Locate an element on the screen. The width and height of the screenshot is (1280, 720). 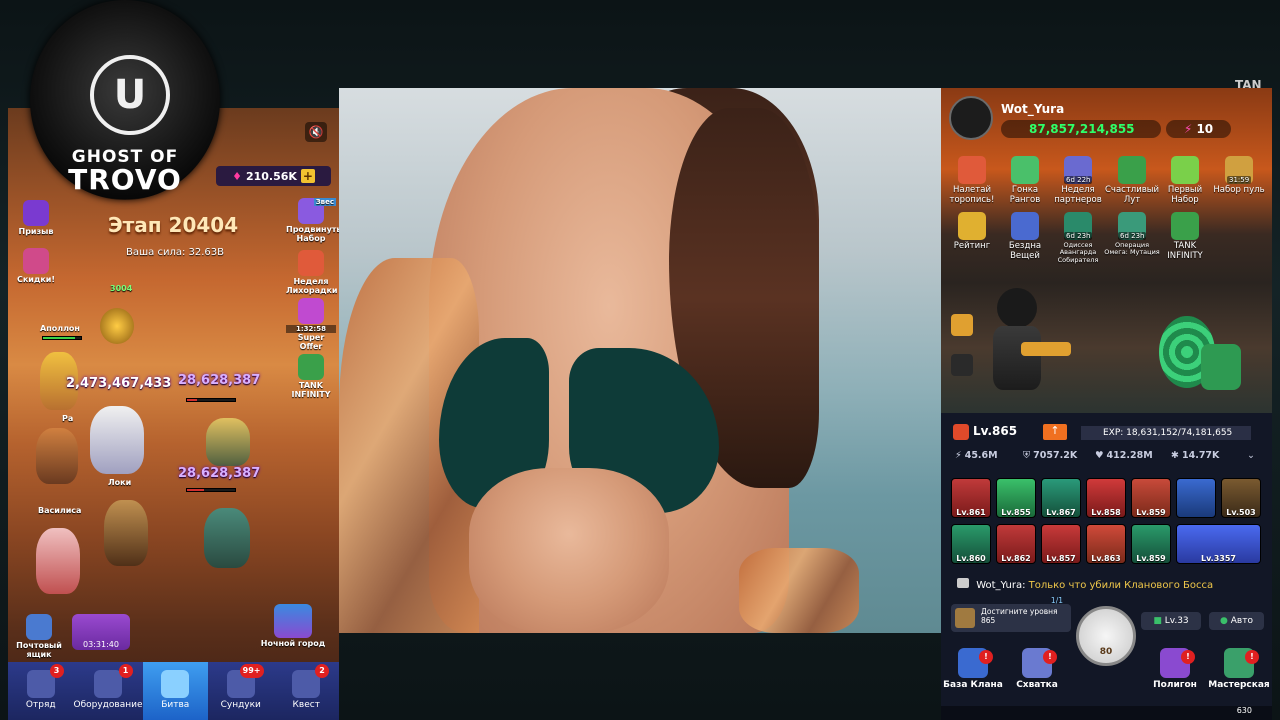
equipment-card: Lv.855 is located at coordinates (1016, 498).